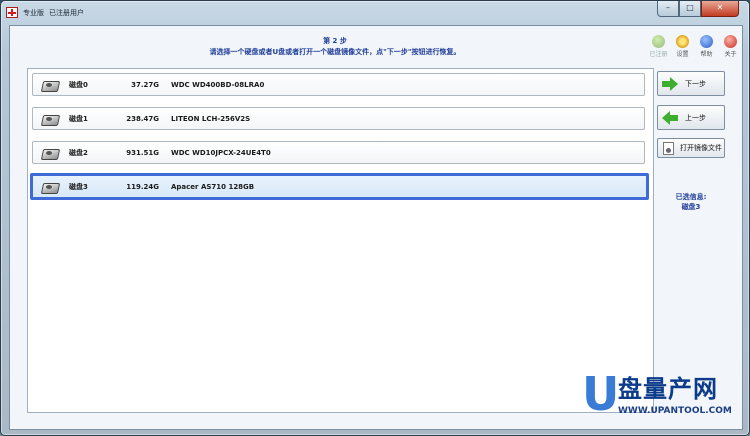  I want to click on prev-button-label: 上一步, so click(695, 117).